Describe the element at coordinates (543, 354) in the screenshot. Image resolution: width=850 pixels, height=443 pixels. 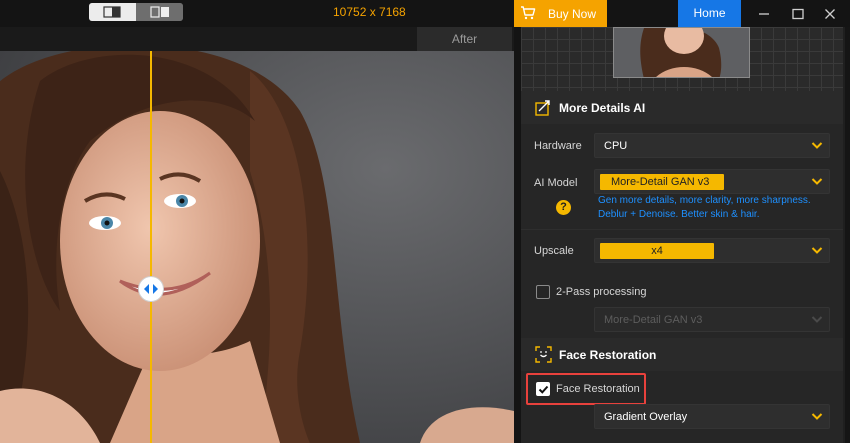
I see `face-scan-icon` at that location.